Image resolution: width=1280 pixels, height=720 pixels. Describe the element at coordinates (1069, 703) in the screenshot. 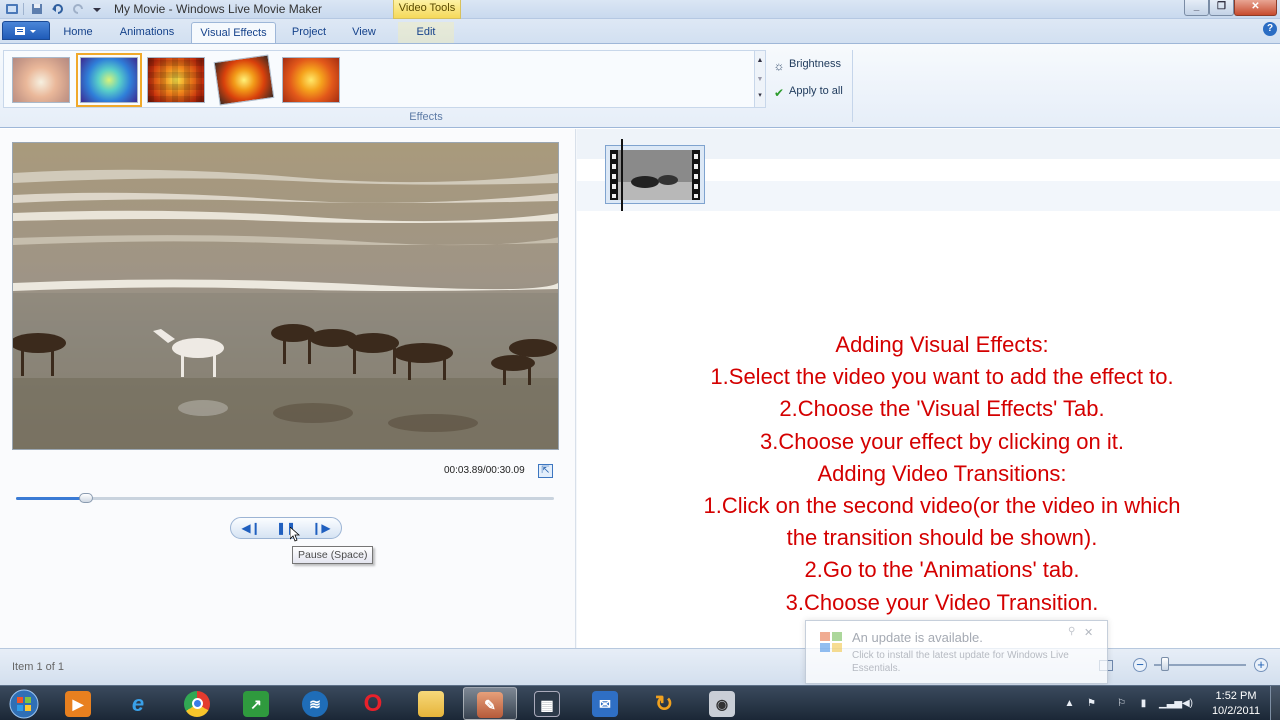

I see `show-hidden-icons-icon: ▲` at that location.